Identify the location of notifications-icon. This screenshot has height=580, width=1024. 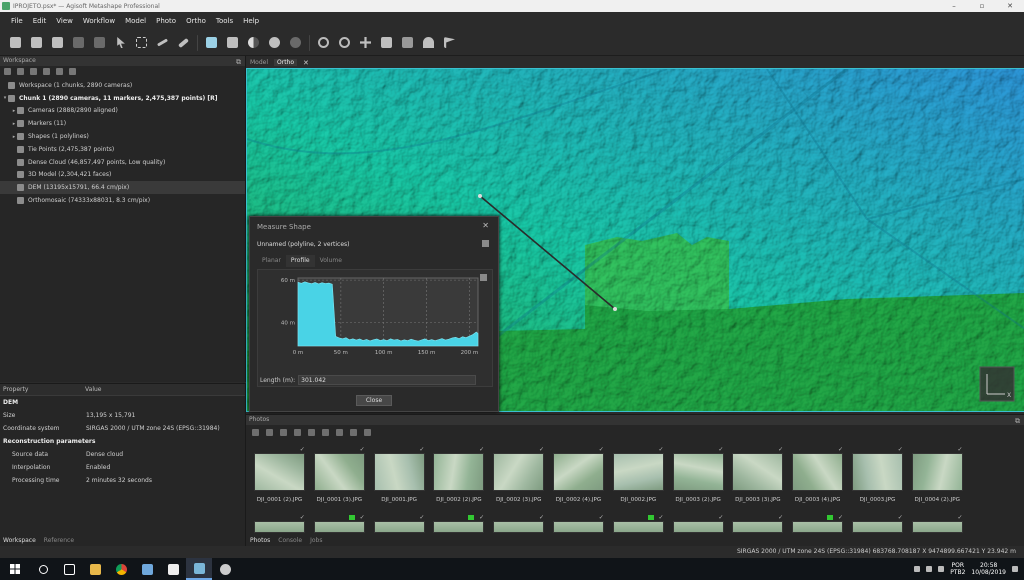
(1015, 569).